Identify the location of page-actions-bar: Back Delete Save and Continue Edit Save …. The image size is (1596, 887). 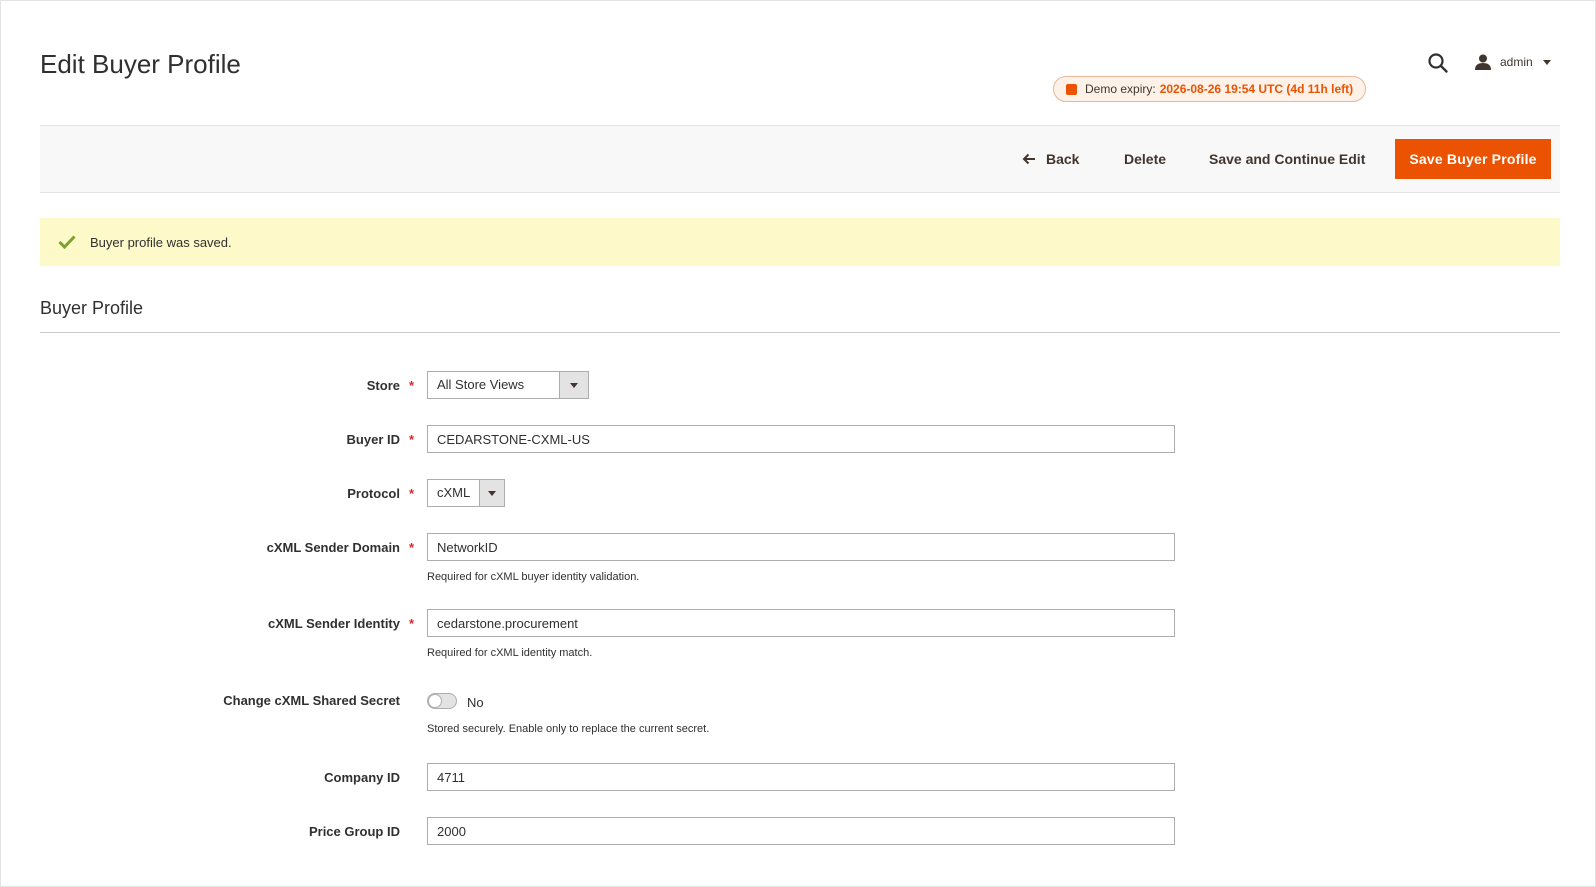
(800, 159).